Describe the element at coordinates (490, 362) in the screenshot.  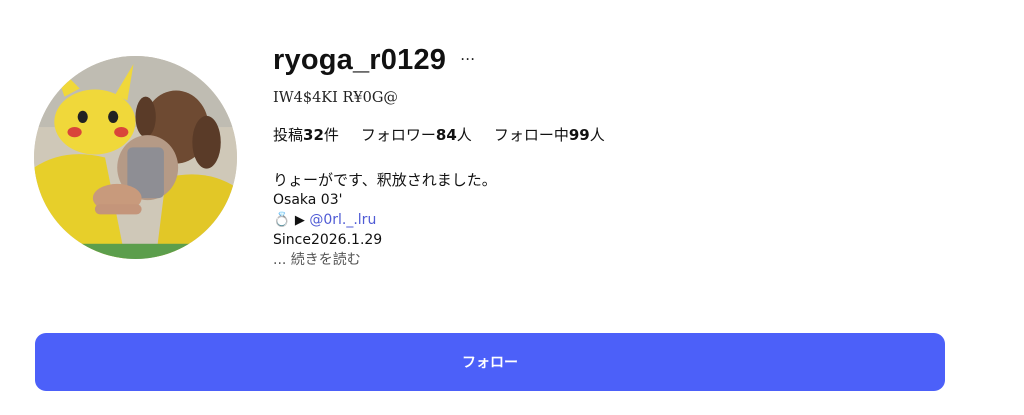
I see `follow-button: フォロー` at that location.